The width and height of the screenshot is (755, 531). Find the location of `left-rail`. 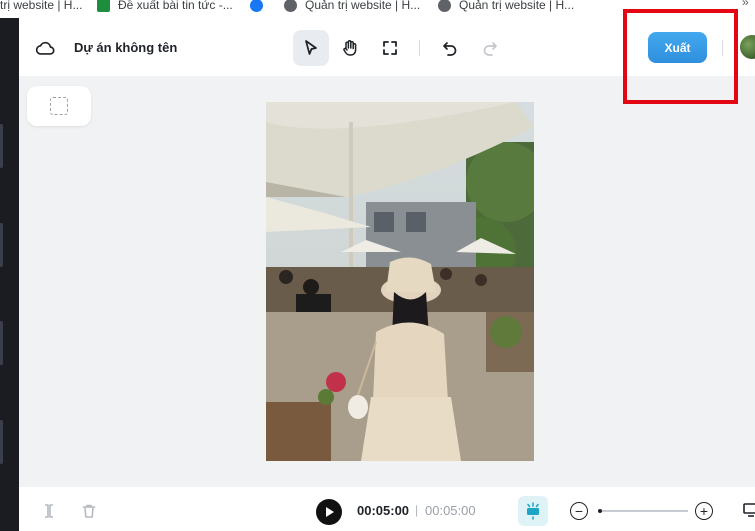

left-rail is located at coordinates (9, 274).